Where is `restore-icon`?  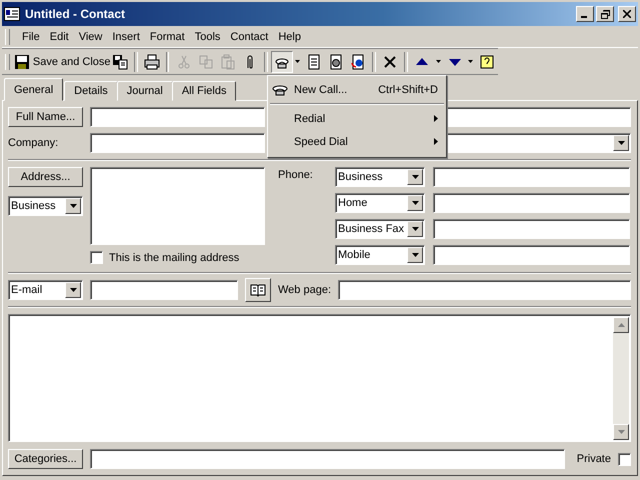
restore-icon is located at coordinates (605, 14).